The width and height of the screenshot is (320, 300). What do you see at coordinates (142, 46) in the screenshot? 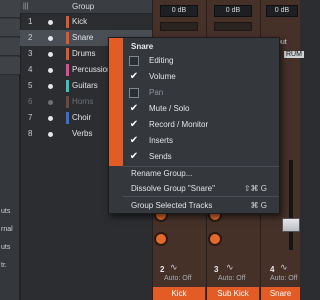
I see `menu-title: Snare` at bounding box center [142, 46].